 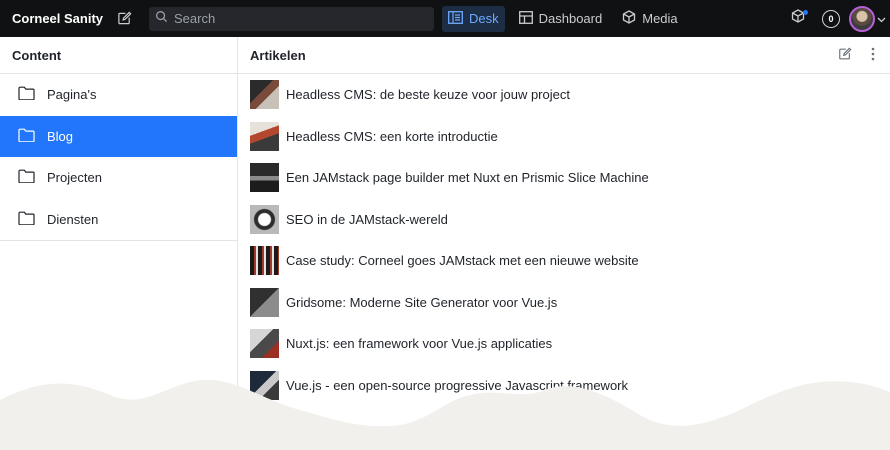 I want to click on folder-item-blog: Blog, so click(x=118, y=136).